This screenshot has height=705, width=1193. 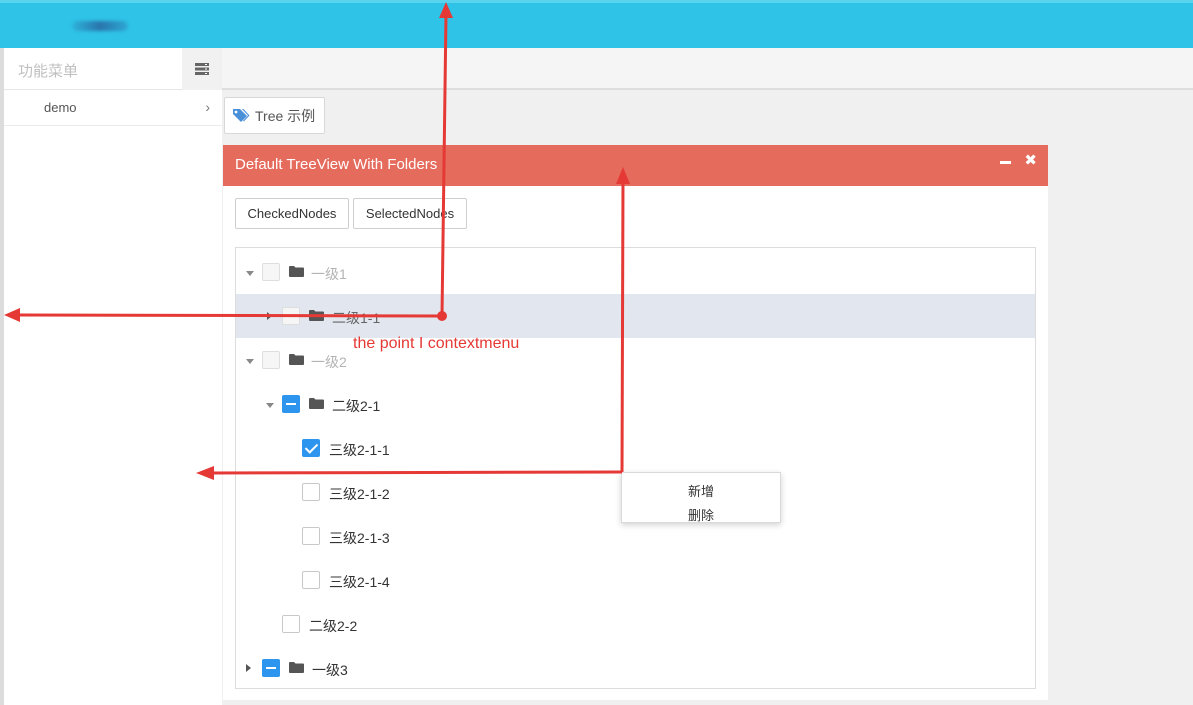 What do you see at coordinates (113, 108) in the screenshot?
I see `sidebar-item-demo: demo ›` at bounding box center [113, 108].